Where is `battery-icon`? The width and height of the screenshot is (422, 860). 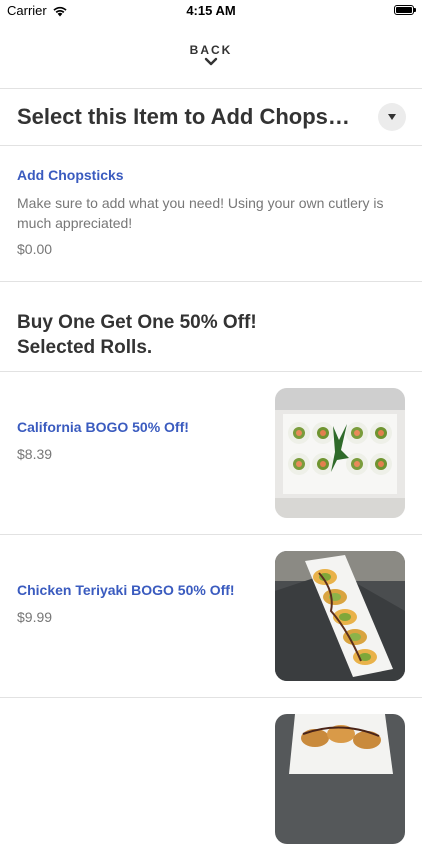
battery-icon is located at coordinates (405, 10).